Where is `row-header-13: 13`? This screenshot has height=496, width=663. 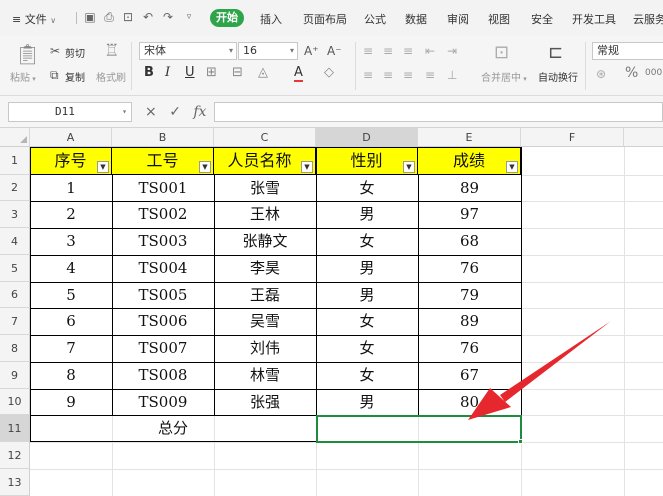 row-header-13: 13 is located at coordinates (15, 482).